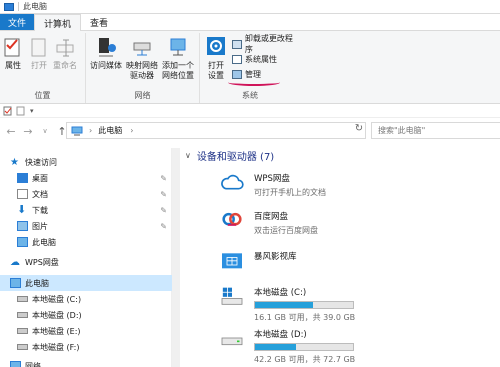  I want to click on nav-label: WPS网盘, so click(42, 262).